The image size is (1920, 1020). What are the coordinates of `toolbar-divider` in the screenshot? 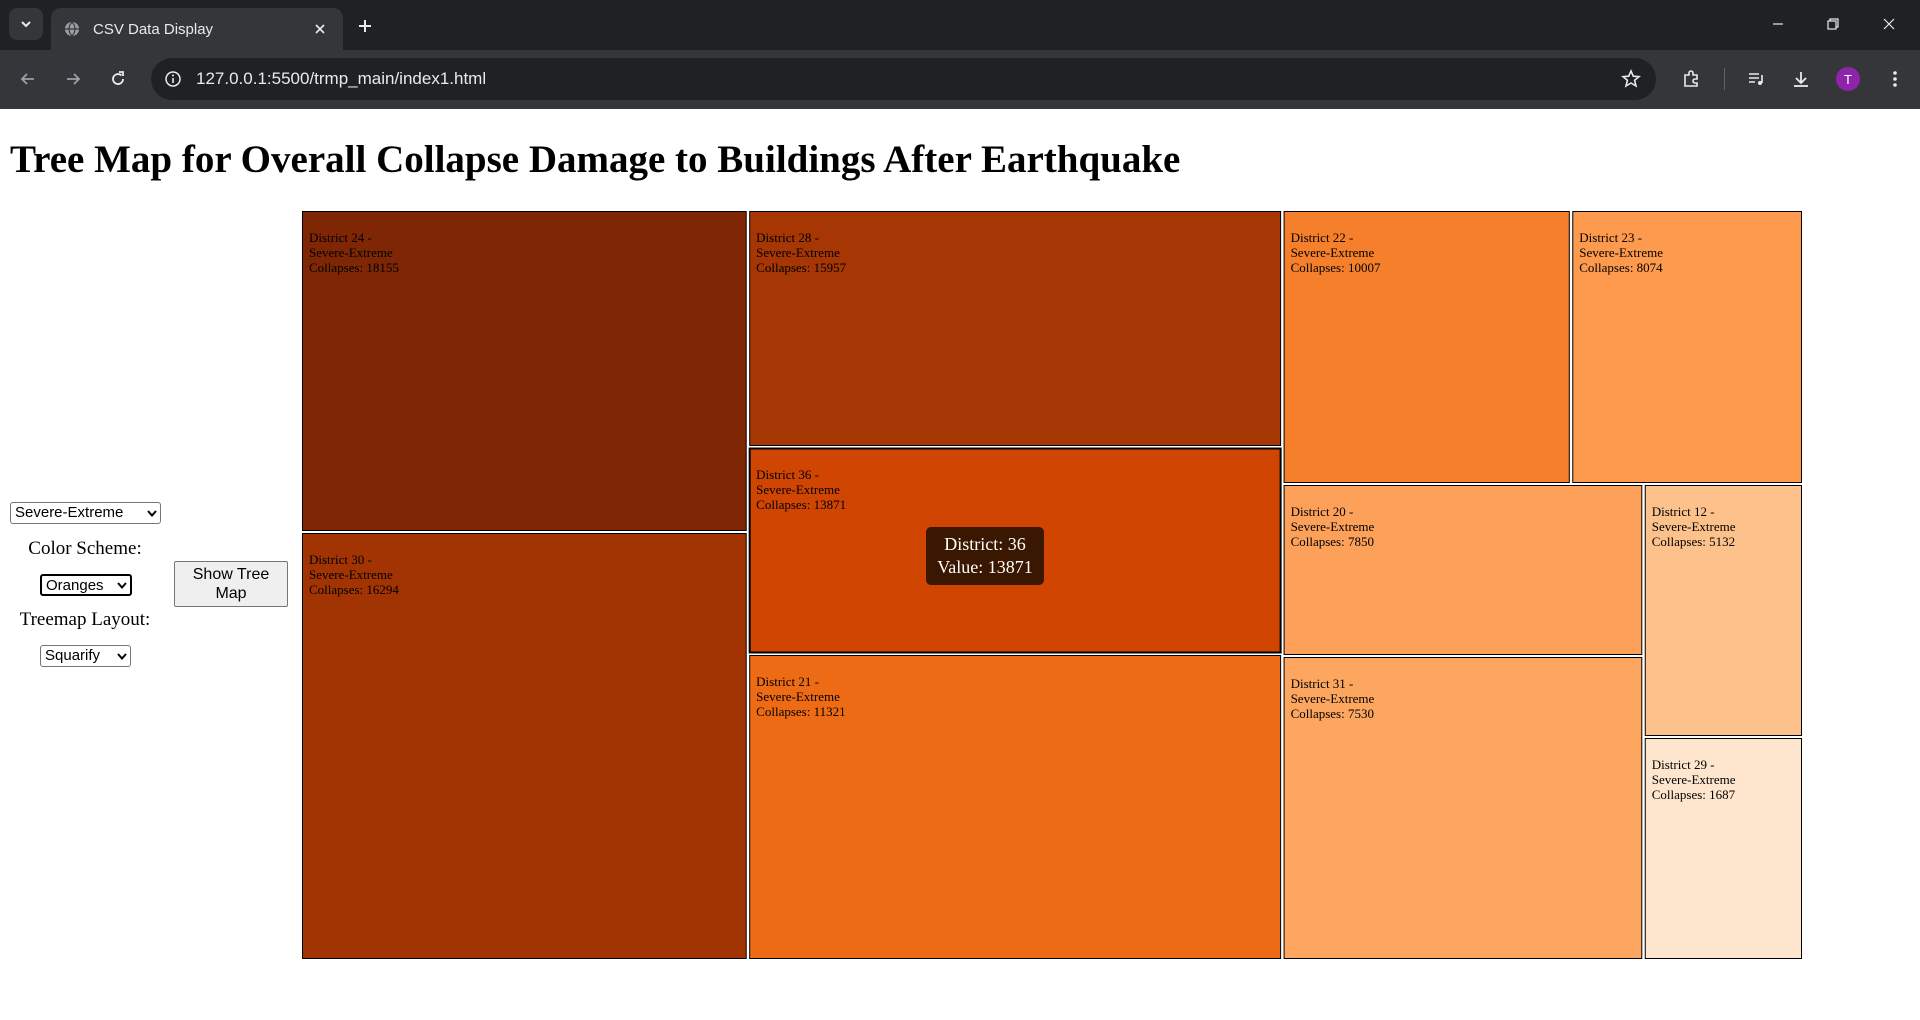 It's located at (1724, 79).